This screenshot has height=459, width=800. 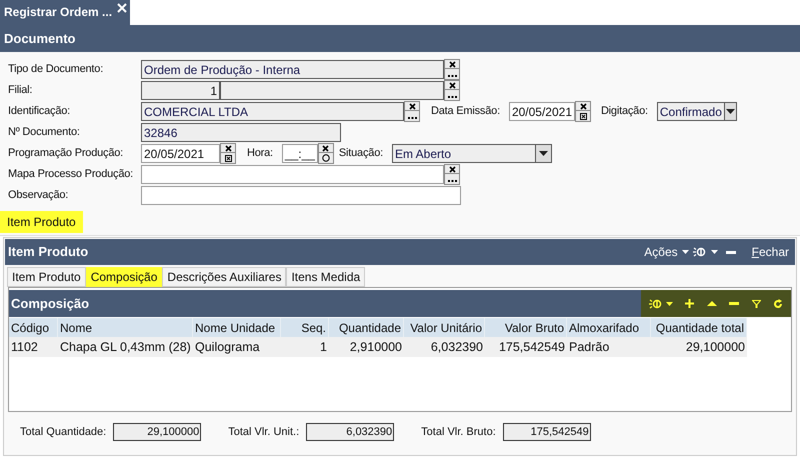 I want to click on clock-button, so click(x=326, y=158).